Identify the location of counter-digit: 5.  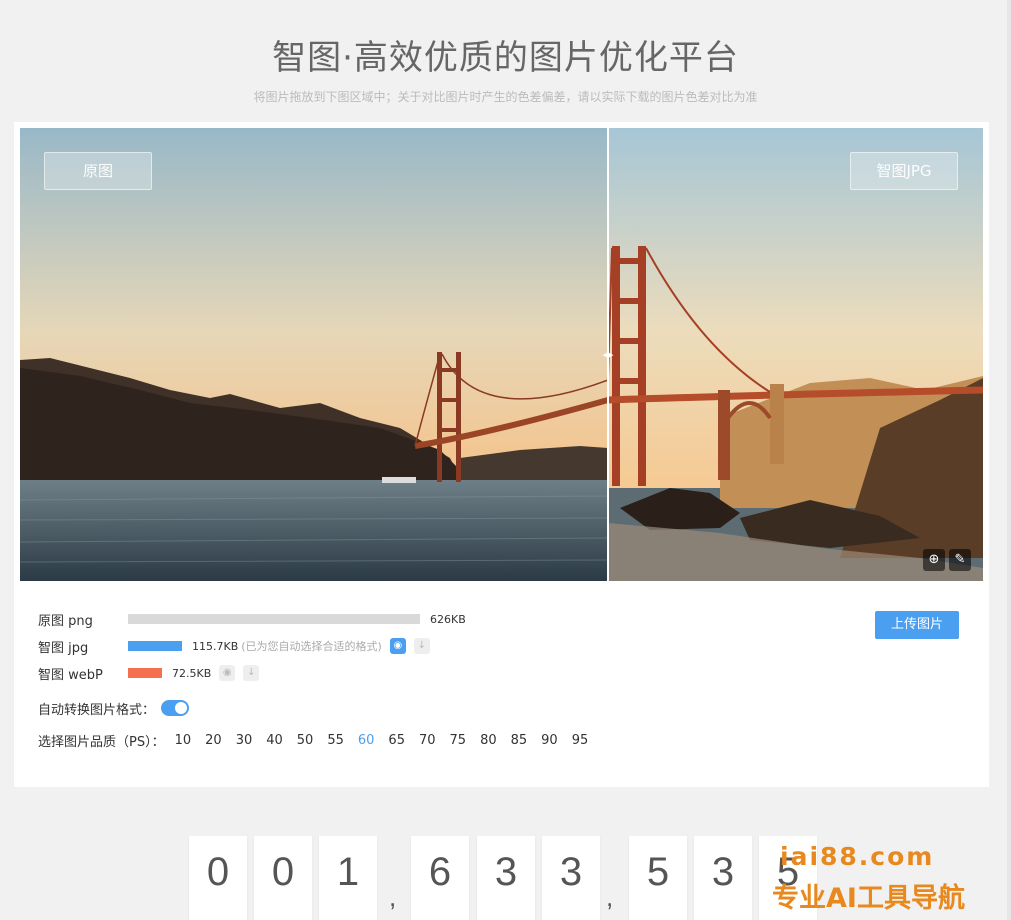
(658, 878).